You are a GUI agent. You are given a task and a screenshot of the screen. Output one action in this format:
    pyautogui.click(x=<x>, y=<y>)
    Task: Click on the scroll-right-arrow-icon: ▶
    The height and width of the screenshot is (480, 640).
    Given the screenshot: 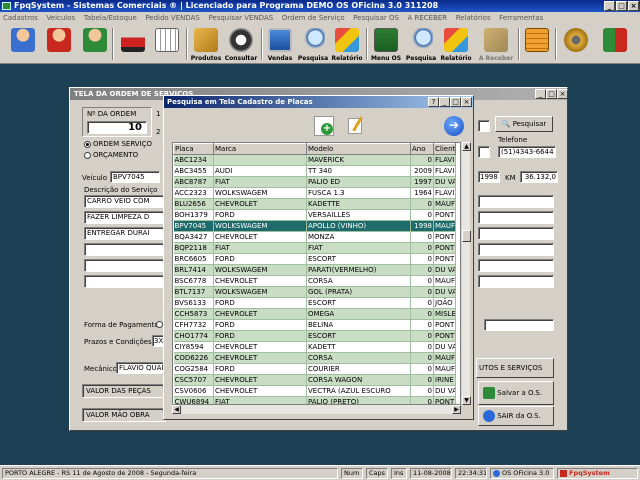 What is the action you would take?
    pyautogui.click(x=456, y=409)
    